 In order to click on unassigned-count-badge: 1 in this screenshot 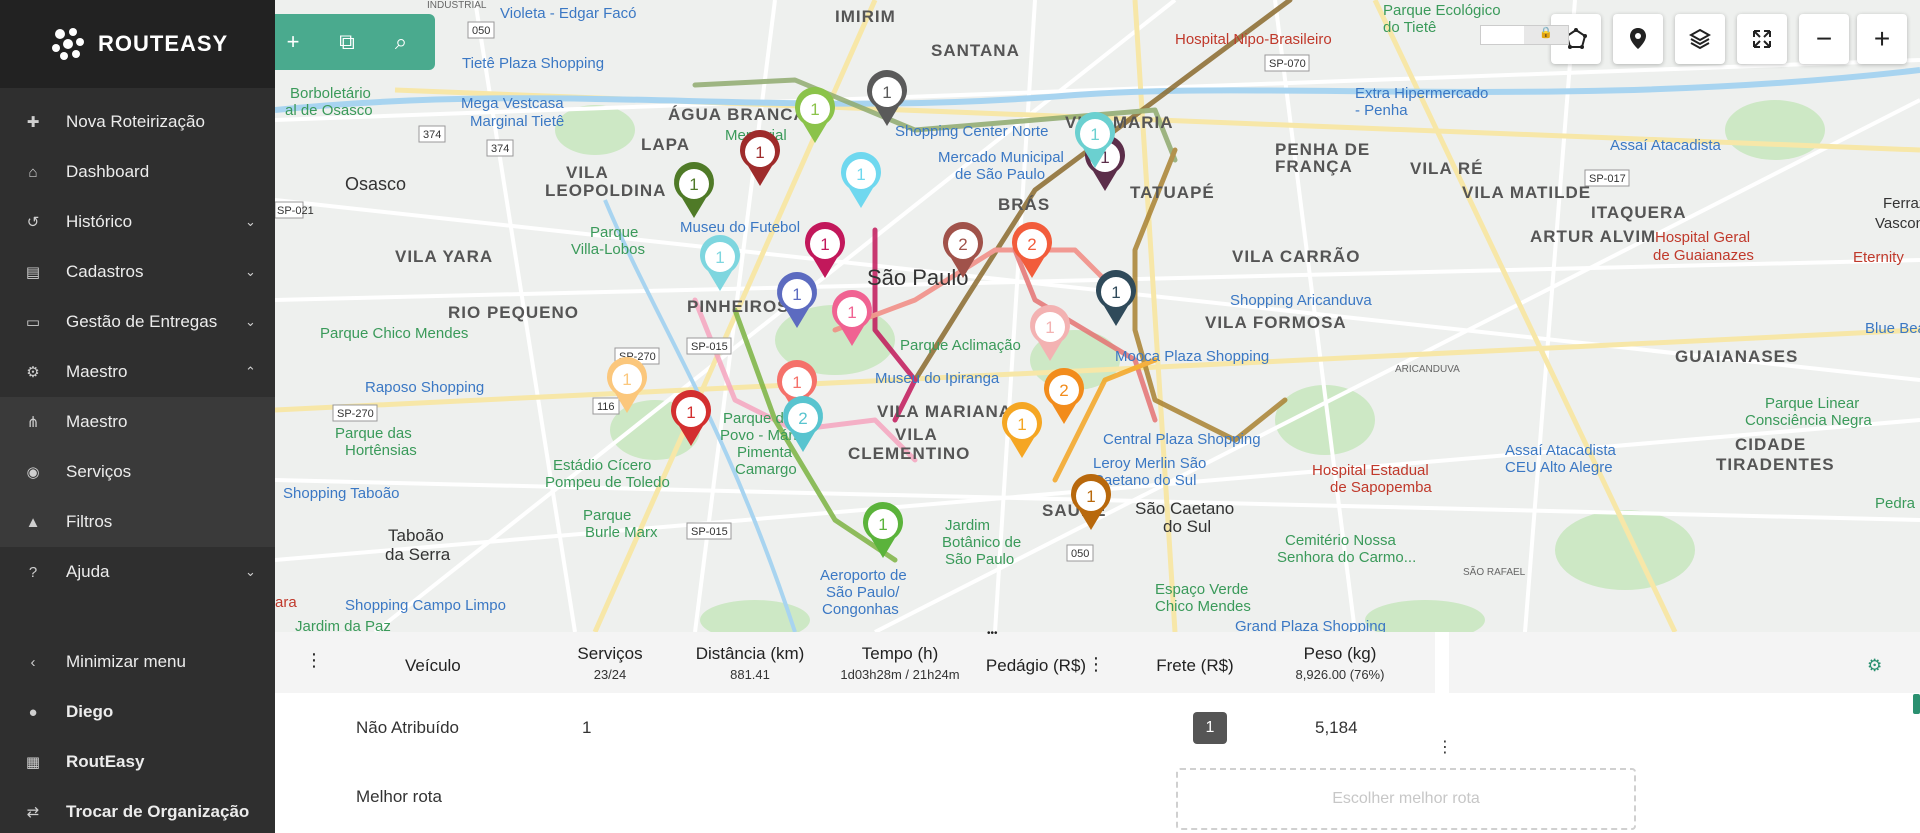, I will do `click(1210, 728)`.